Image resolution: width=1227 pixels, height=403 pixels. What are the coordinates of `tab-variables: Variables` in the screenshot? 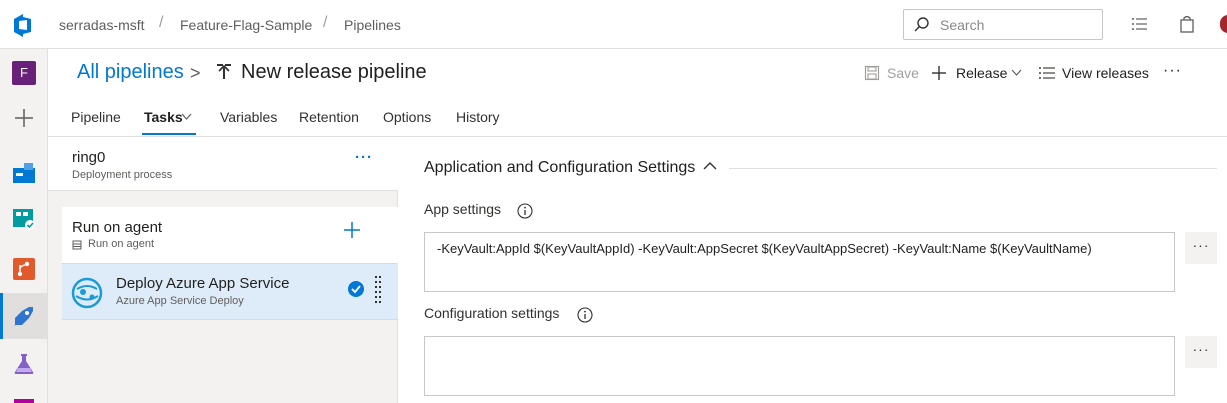 It's located at (248, 117).